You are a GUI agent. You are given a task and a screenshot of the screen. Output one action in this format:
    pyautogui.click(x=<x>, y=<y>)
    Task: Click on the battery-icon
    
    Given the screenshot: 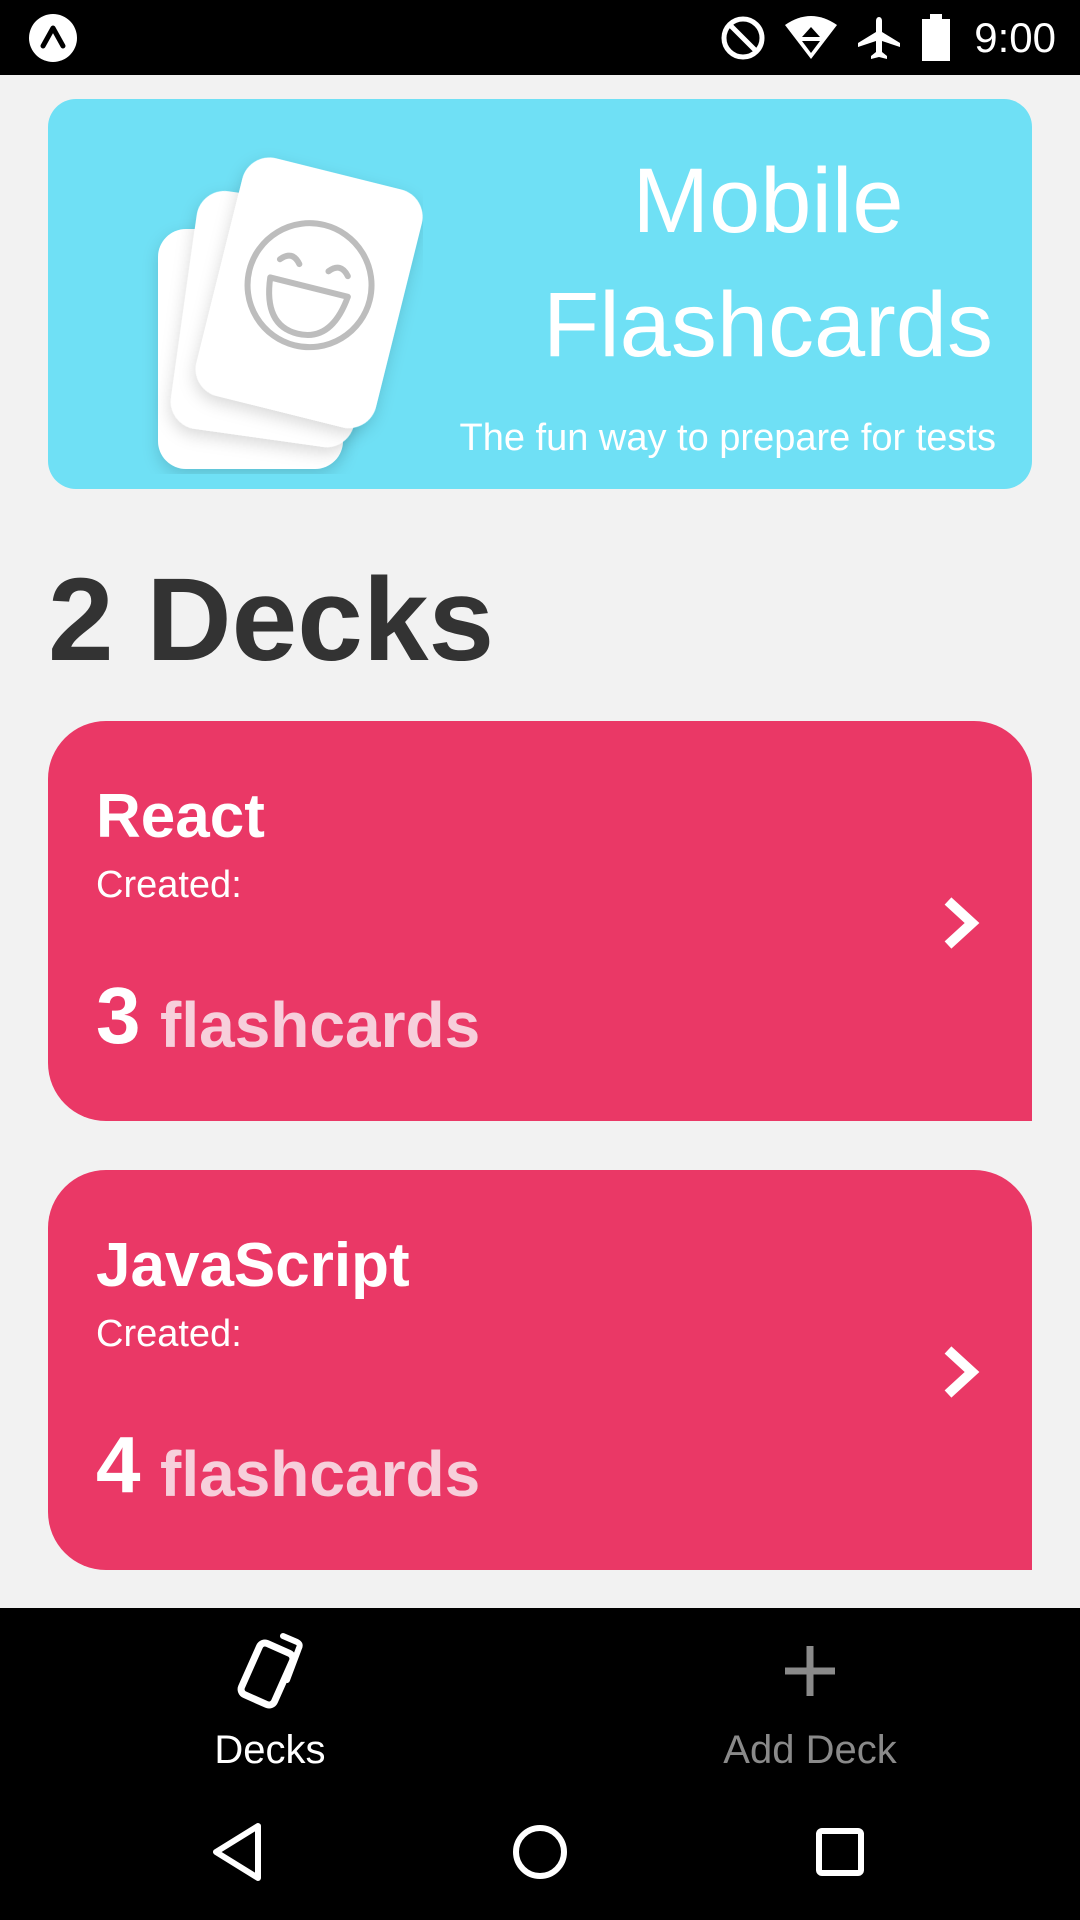 What is the action you would take?
    pyautogui.click(x=936, y=37)
    